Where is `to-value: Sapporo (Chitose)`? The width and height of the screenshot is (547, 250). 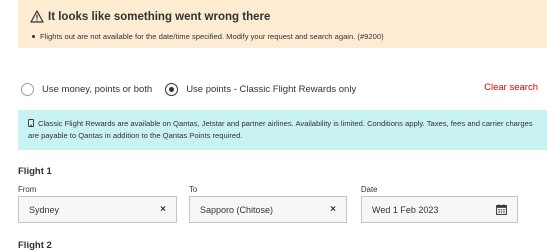
to-value: Sapporo (Chitose) is located at coordinates (237, 209).